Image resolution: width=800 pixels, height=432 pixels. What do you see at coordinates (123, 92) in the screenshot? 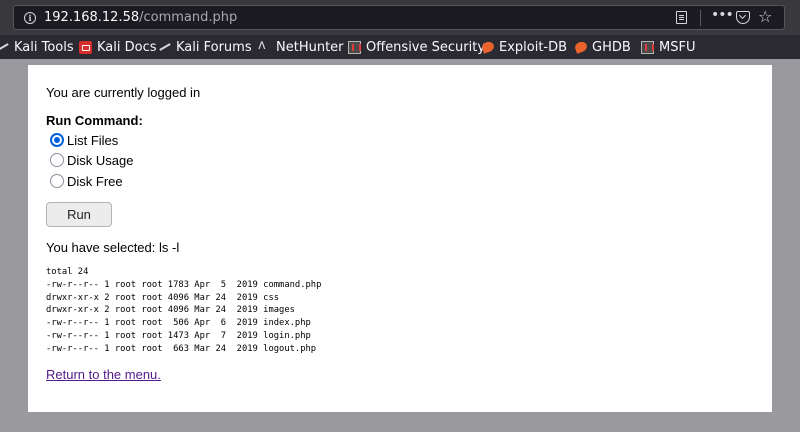
I see `login-status-text: You are currently logged in` at bounding box center [123, 92].